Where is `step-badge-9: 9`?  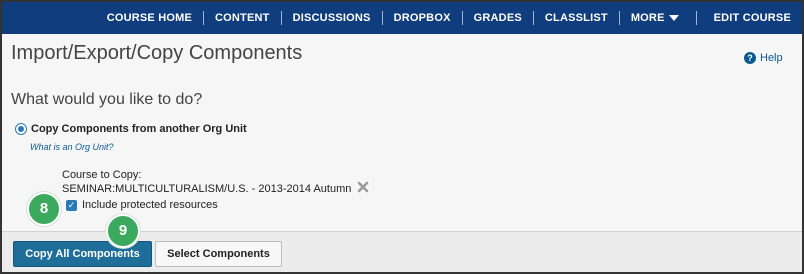
step-badge-9: 9 is located at coordinates (123, 231).